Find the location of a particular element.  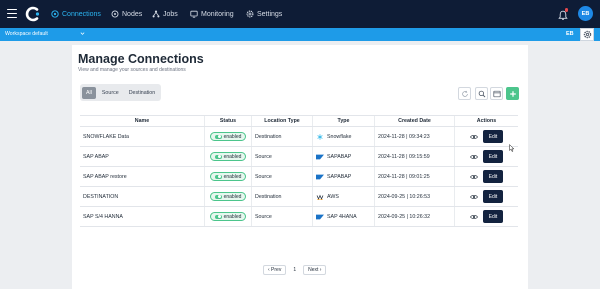

created-date: 2024-11-28 | 09:01:25 is located at coordinates (415, 176).